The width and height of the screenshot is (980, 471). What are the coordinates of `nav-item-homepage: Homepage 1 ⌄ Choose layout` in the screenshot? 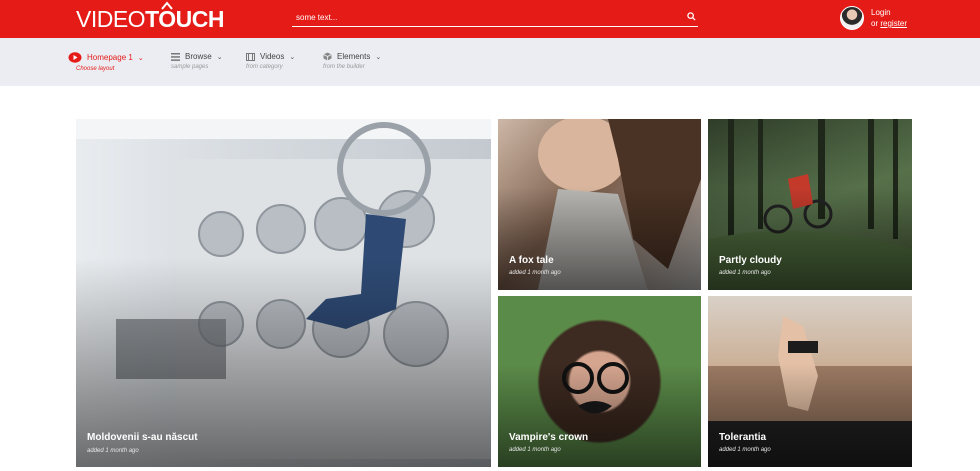 It's located at (106, 67).